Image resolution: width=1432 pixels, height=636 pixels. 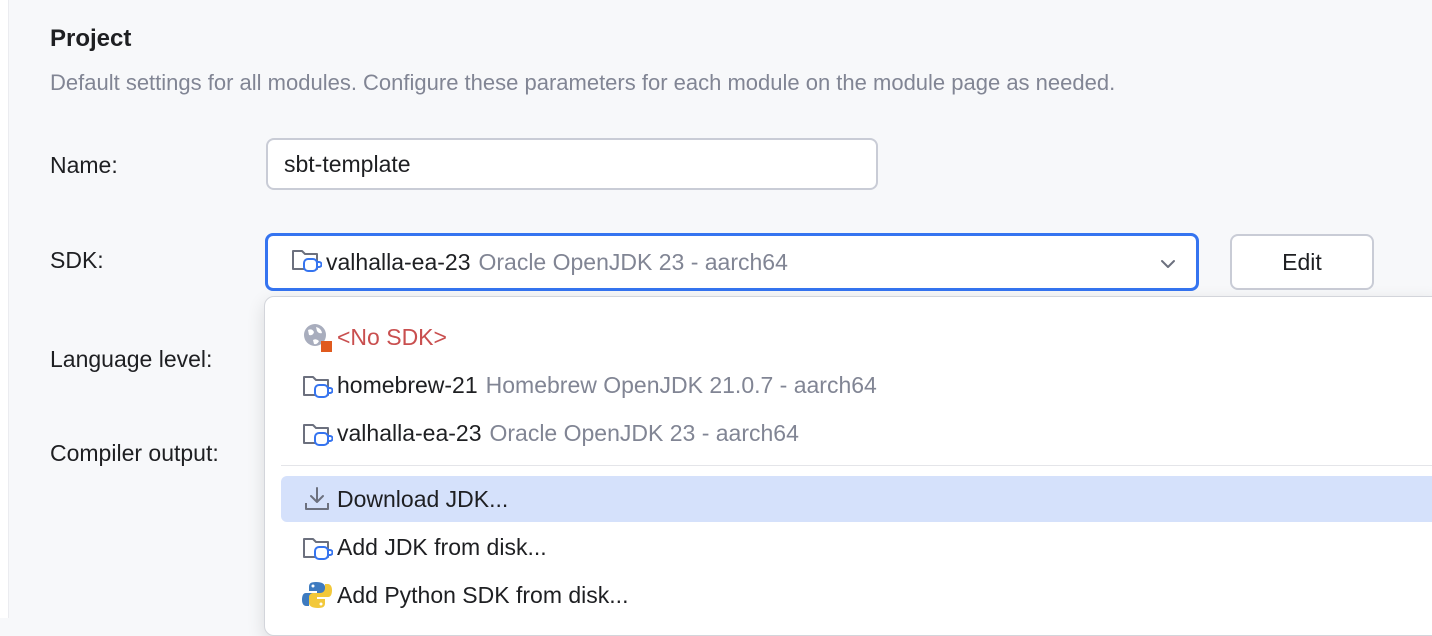 What do you see at coordinates (1302, 262) in the screenshot?
I see `edit-sdk-button: Edit` at bounding box center [1302, 262].